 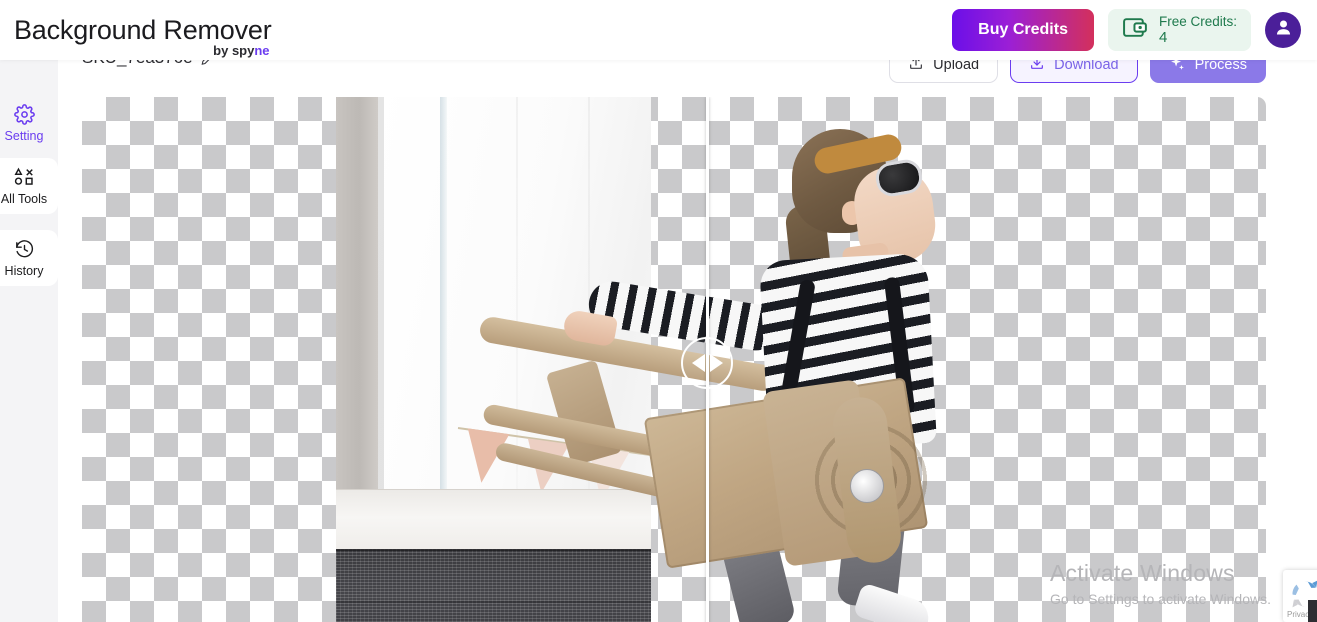 What do you see at coordinates (1135, 30) in the screenshot?
I see `wallet-icon` at bounding box center [1135, 30].